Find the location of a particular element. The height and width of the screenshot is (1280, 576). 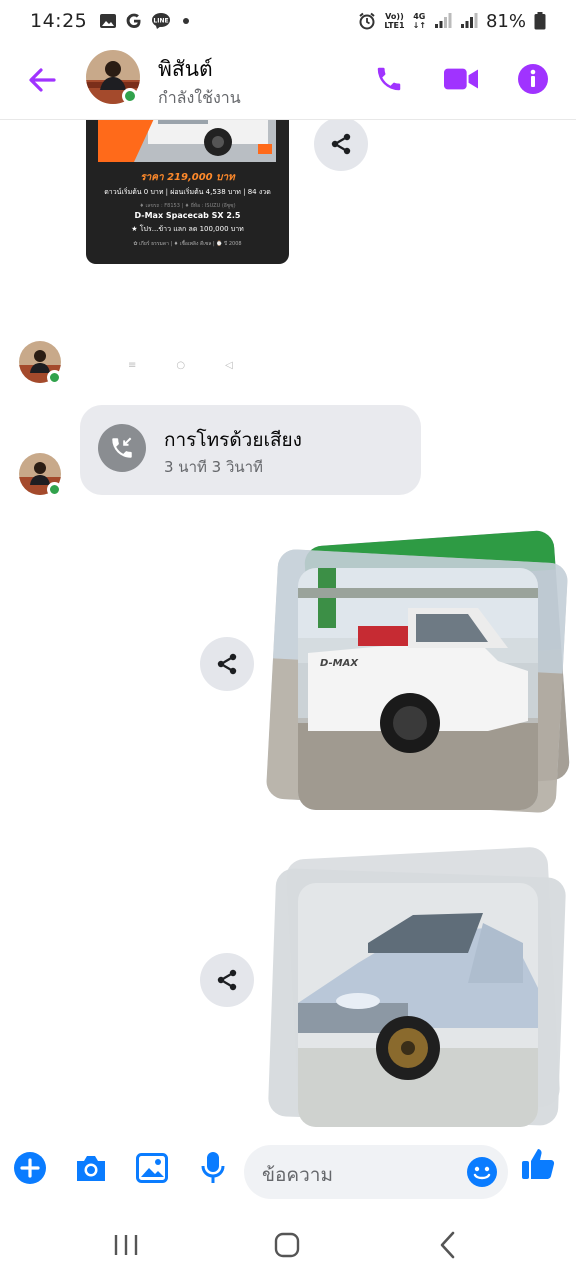

header-actions is located at coordinates (461, 79).